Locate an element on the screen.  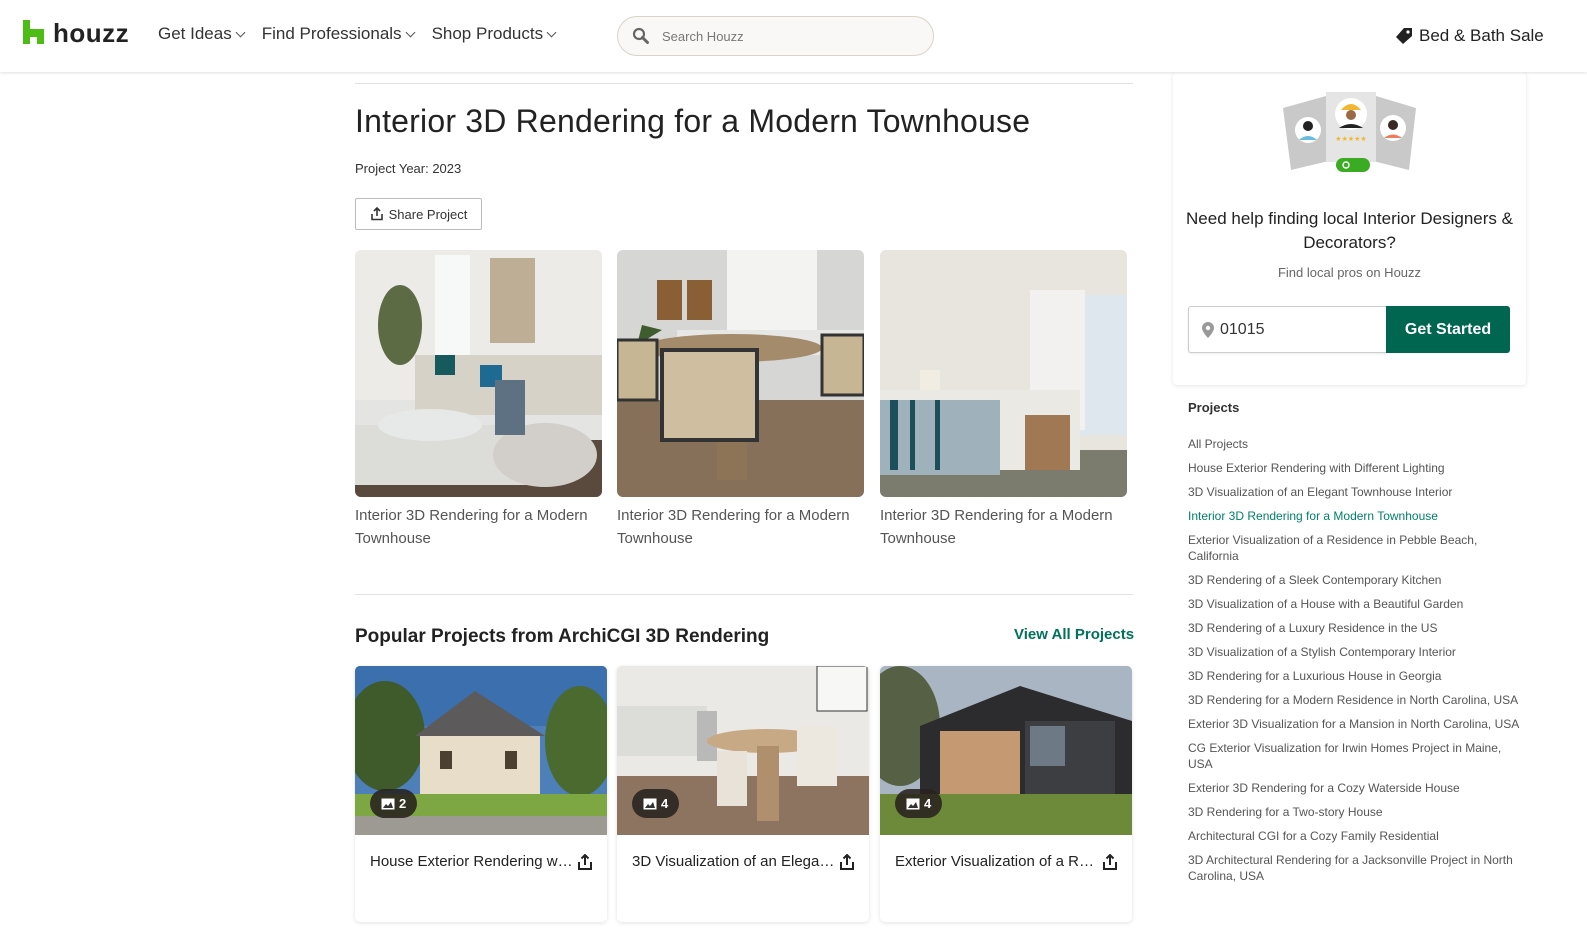
nav-shop-products: Shop Products is located at coordinates (494, 34).